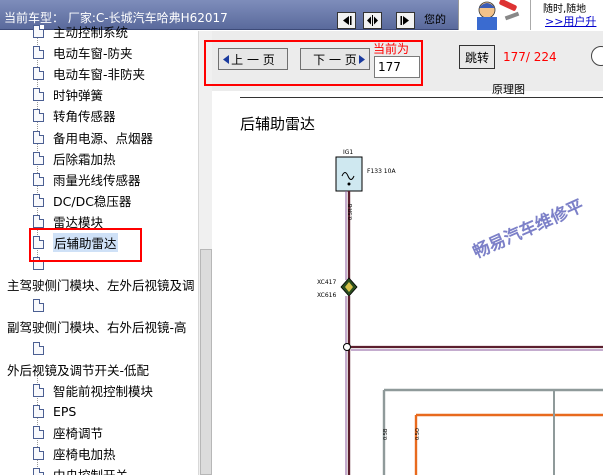 The height and width of the screenshot is (475, 603). I want to click on jump-button: 跳转, so click(477, 57).